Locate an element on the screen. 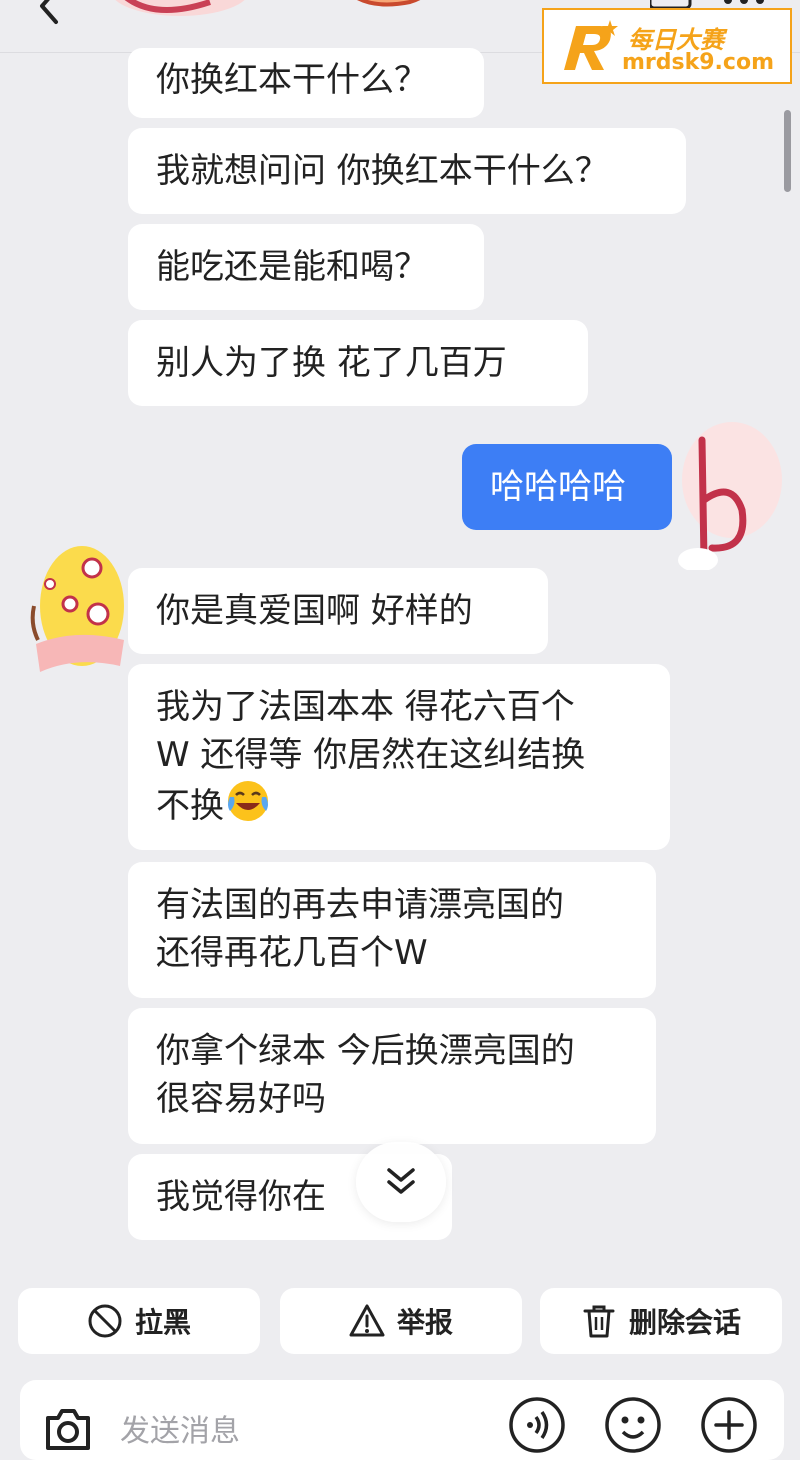 The image size is (800, 1460). outgoing-message-bubble: 哈哈哈哈 is located at coordinates (567, 487).